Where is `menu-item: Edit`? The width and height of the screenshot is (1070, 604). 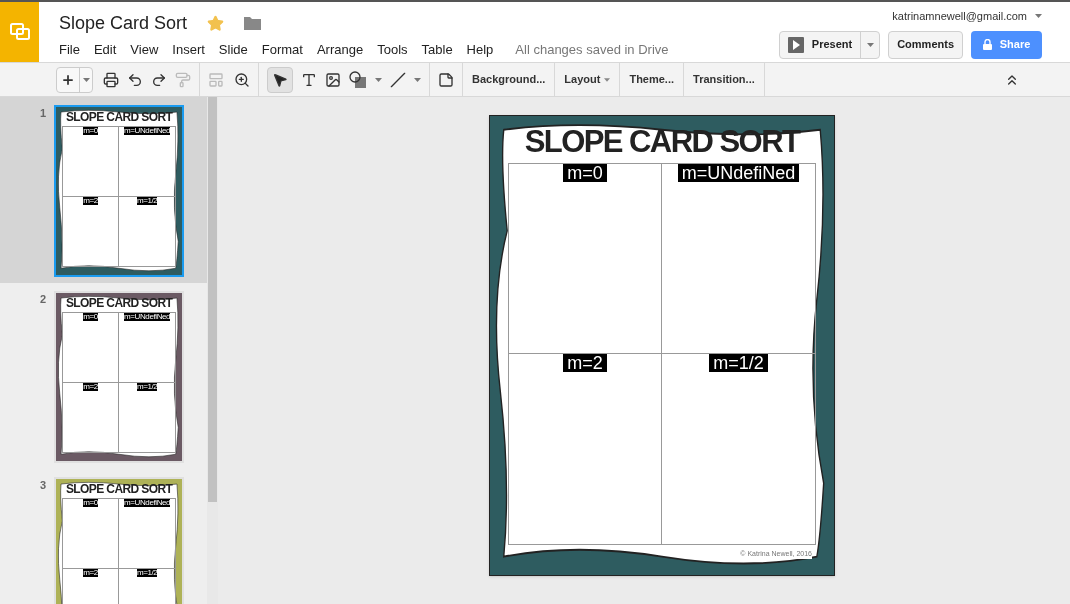
menu-item: Edit is located at coordinates (105, 50).